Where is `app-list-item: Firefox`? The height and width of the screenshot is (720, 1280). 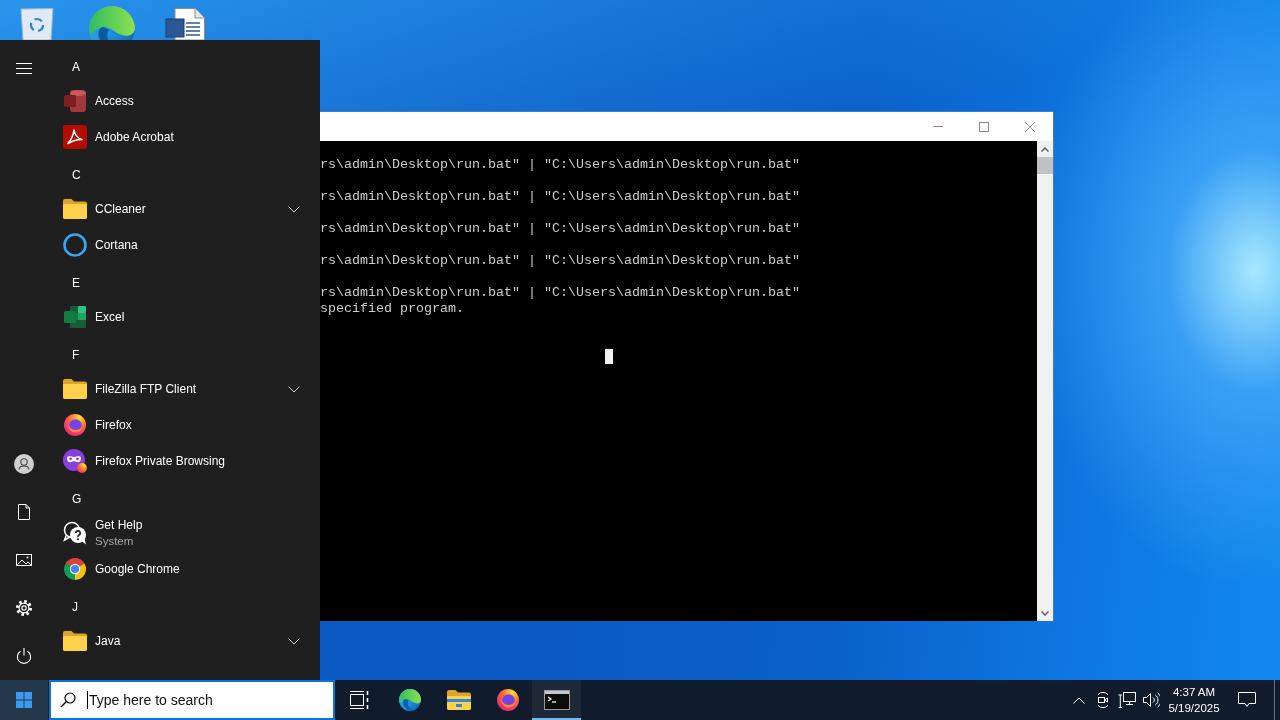 app-list-item: Firefox is located at coordinates (174, 425).